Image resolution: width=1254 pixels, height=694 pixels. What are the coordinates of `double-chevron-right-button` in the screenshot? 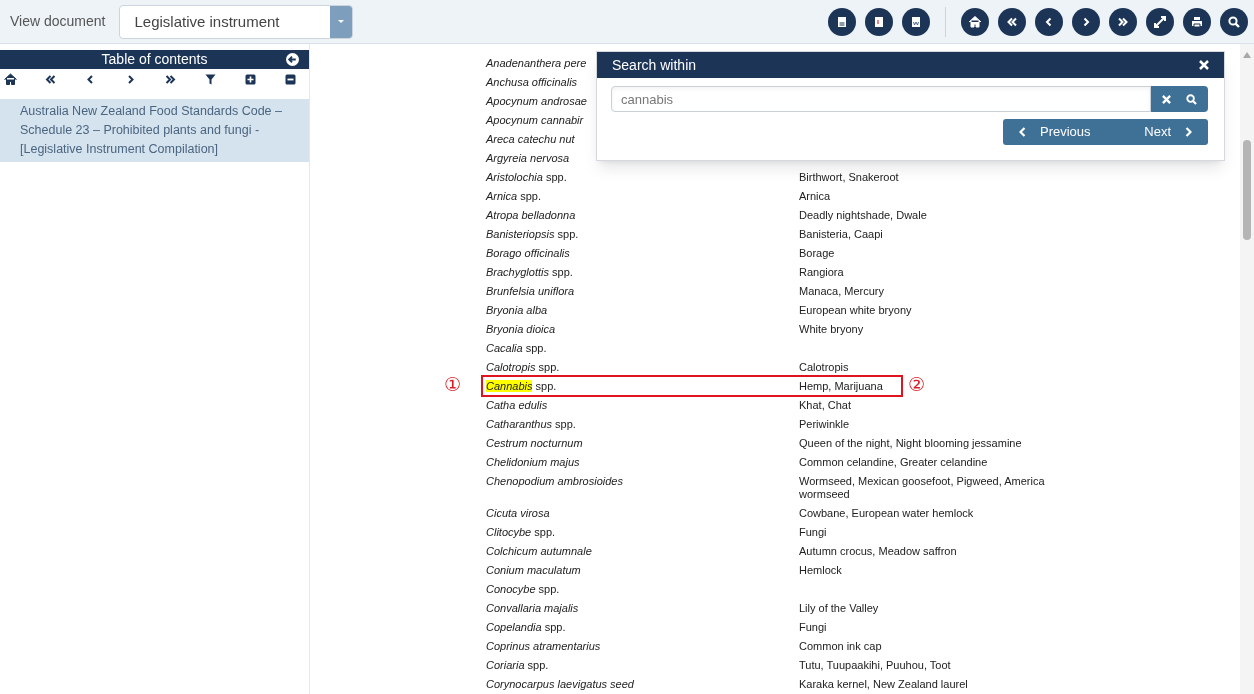 It's located at (1123, 21).